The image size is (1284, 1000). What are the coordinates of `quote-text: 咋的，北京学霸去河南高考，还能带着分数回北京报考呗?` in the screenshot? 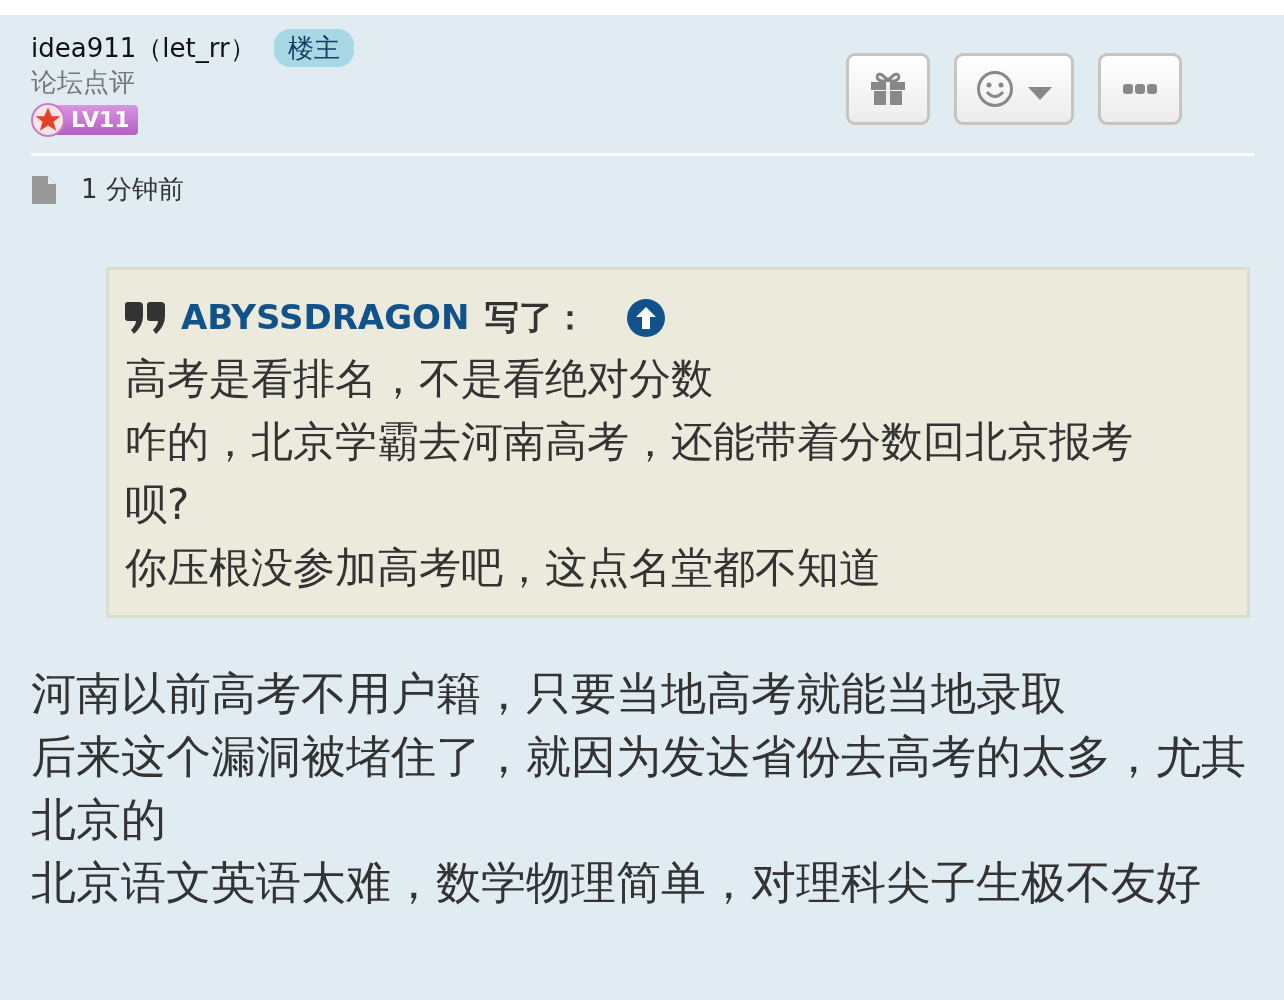 It's located at (629, 473).